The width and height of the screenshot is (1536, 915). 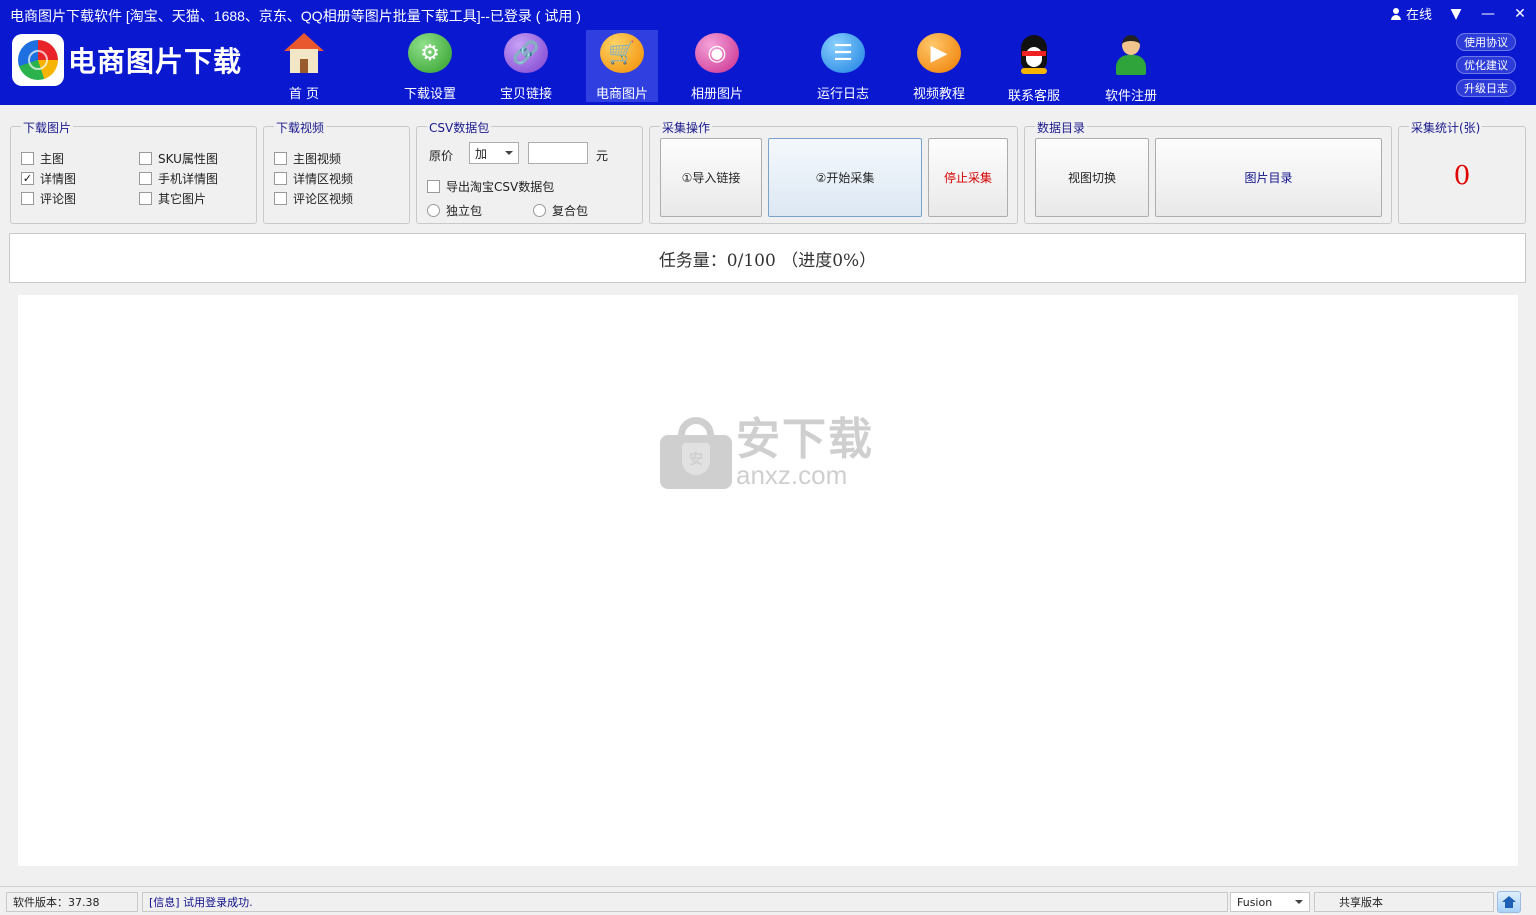 I want to click on single-package-radio: 独立包, so click(x=454, y=210).